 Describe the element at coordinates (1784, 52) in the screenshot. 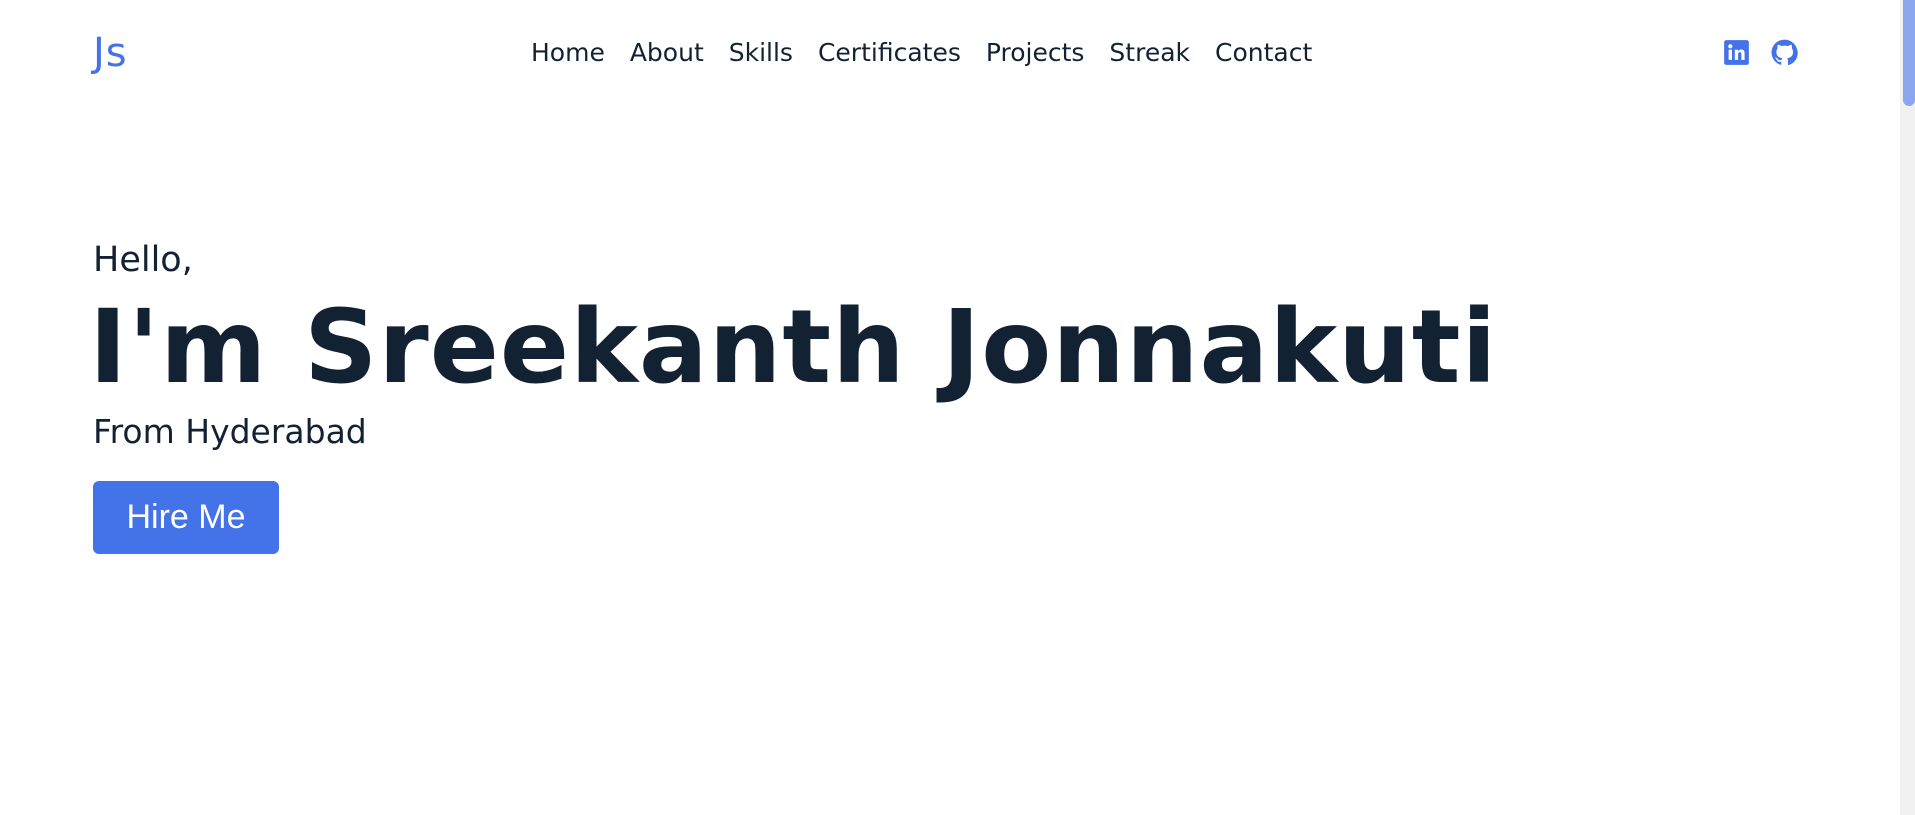

I see `github-icon` at that location.